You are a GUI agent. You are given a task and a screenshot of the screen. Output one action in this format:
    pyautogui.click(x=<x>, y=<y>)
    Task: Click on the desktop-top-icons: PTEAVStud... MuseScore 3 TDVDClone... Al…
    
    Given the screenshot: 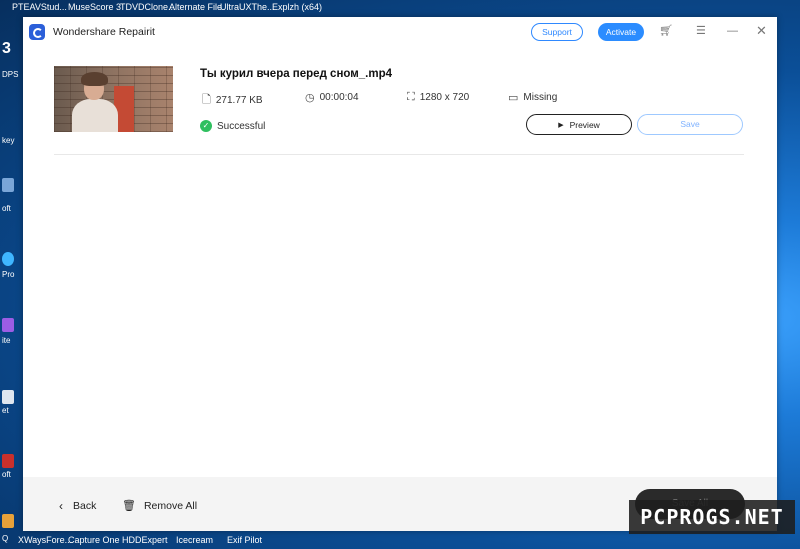 What is the action you would take?
    pyautogui.click(x=400, y=7)
    